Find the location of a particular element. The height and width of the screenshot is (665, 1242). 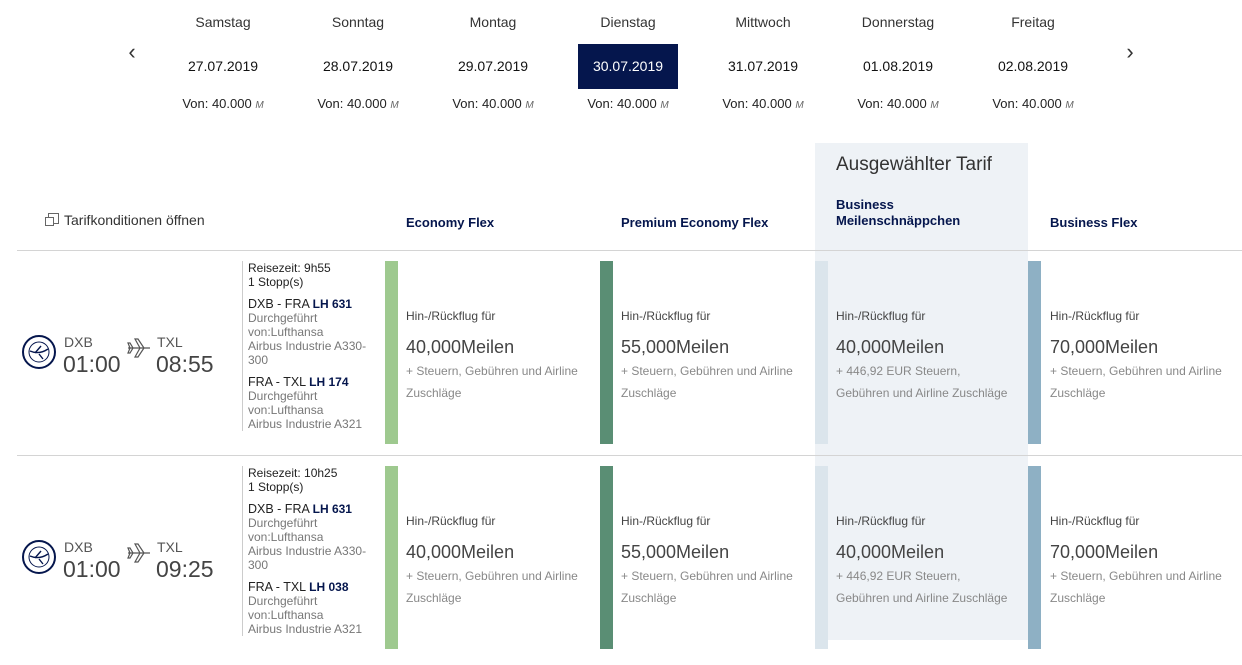

date-label: 01.08.2019 is located at coordinates (898, 66).